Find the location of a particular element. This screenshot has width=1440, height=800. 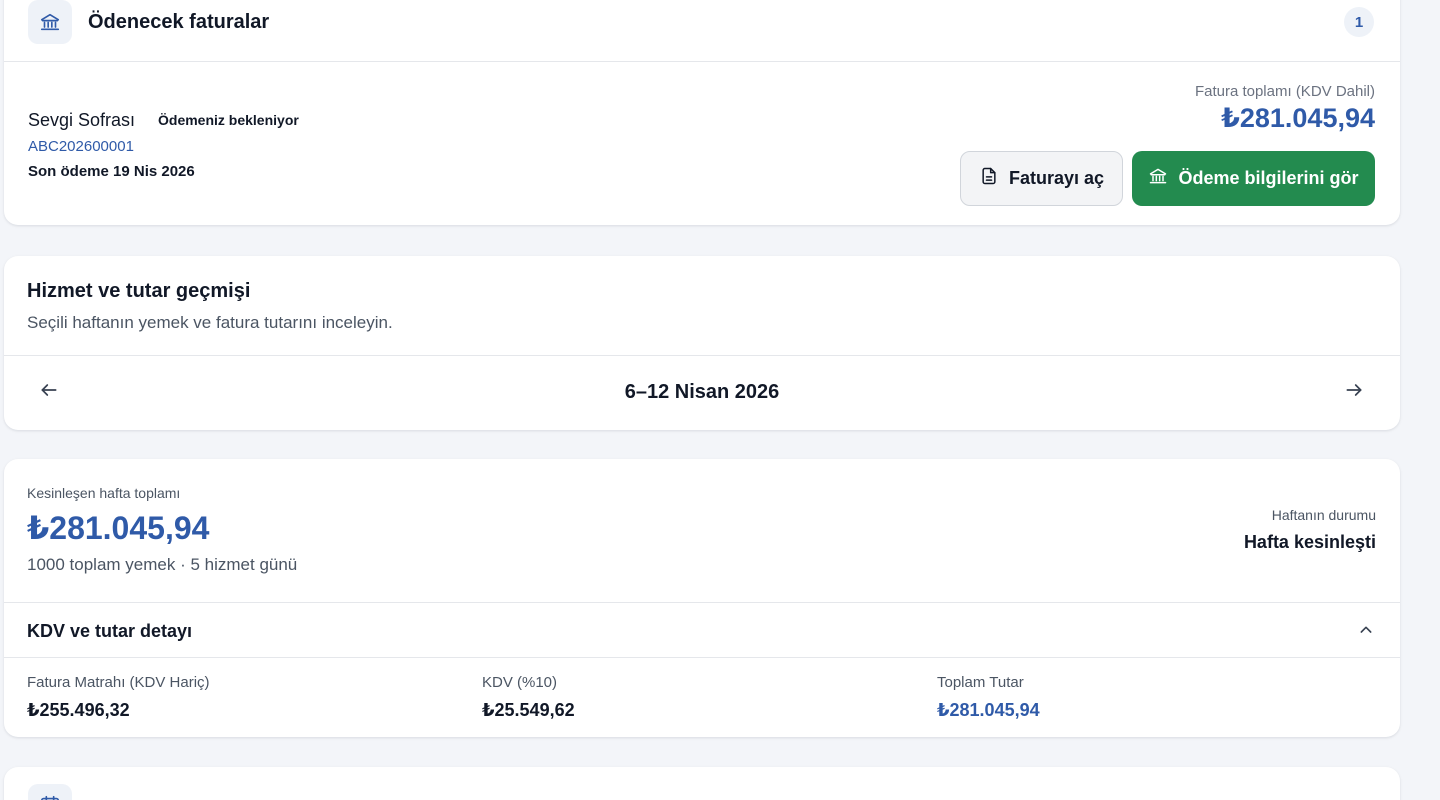

week-state-label: Haftanın durumu is located at coordinates (1323, 515).